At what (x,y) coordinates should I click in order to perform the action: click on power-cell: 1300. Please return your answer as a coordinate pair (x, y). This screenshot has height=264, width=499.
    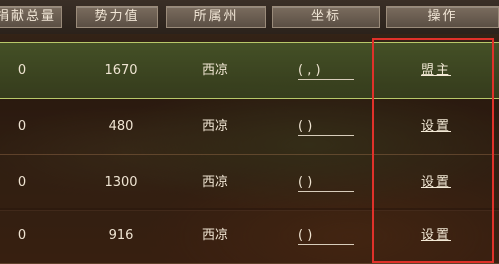
    Looking at the image, I should click on (121, 182).